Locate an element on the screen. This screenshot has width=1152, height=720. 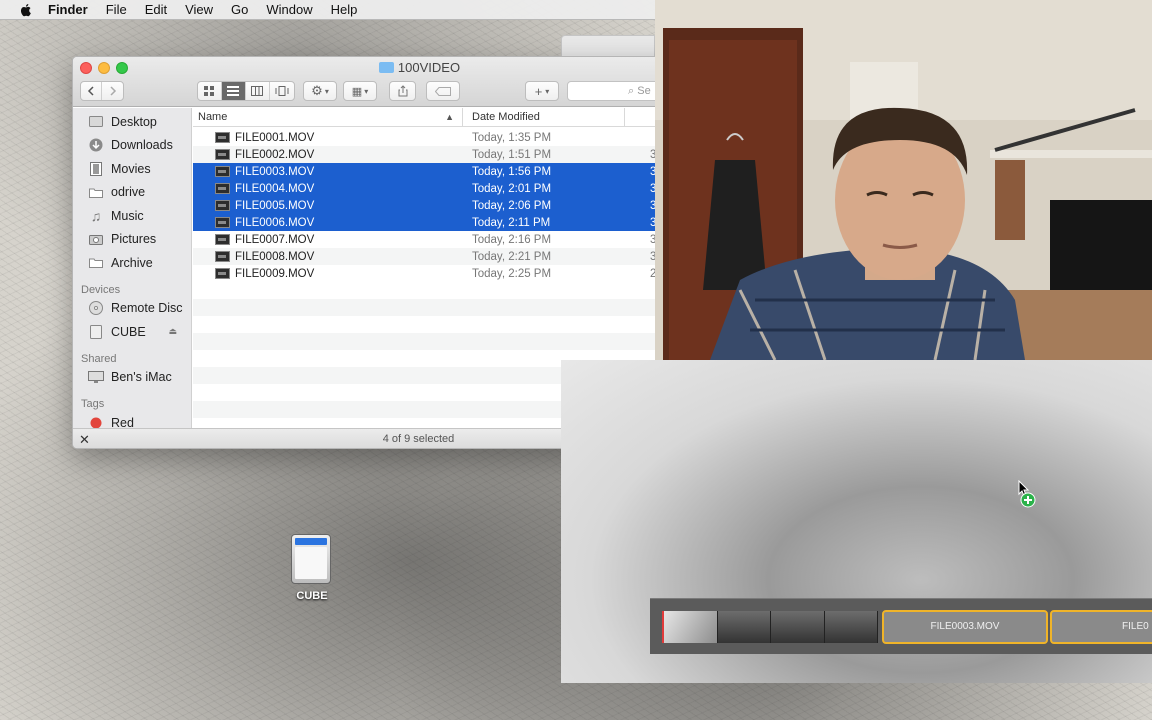
list-view-button is located at coordinates (234, 91).